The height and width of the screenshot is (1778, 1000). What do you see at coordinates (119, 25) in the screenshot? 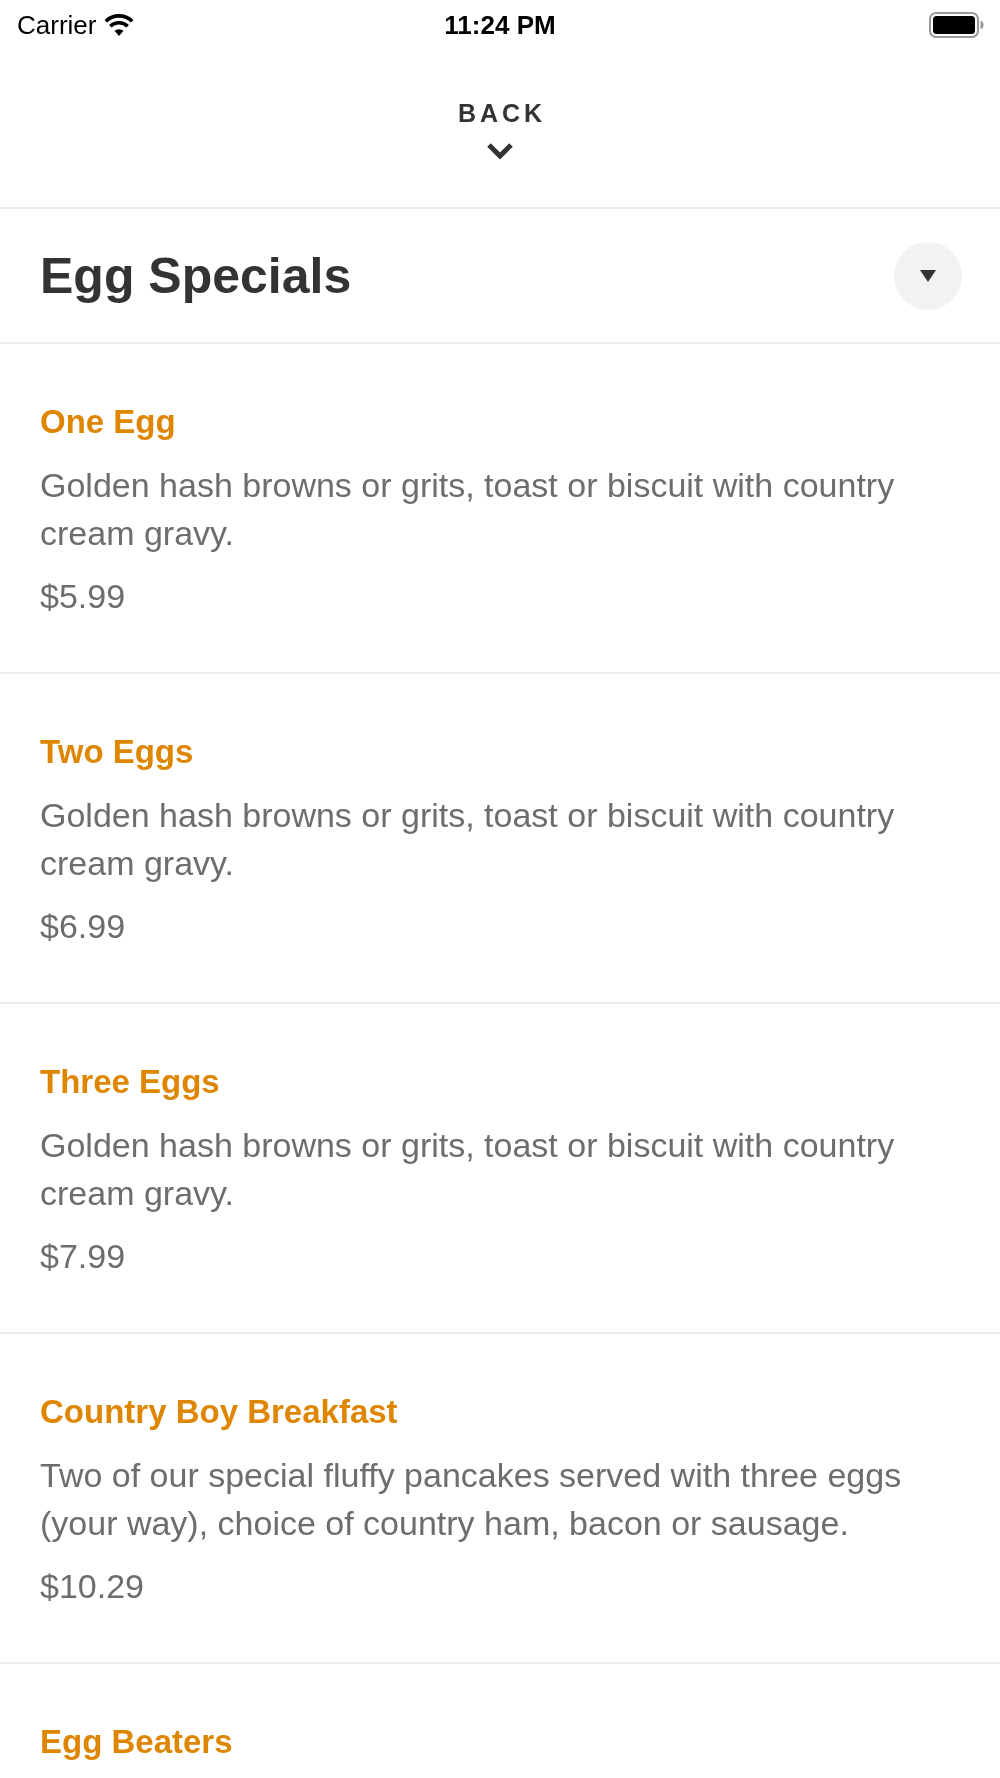
I see `wifi-icon` at bounding box center [119, 25].